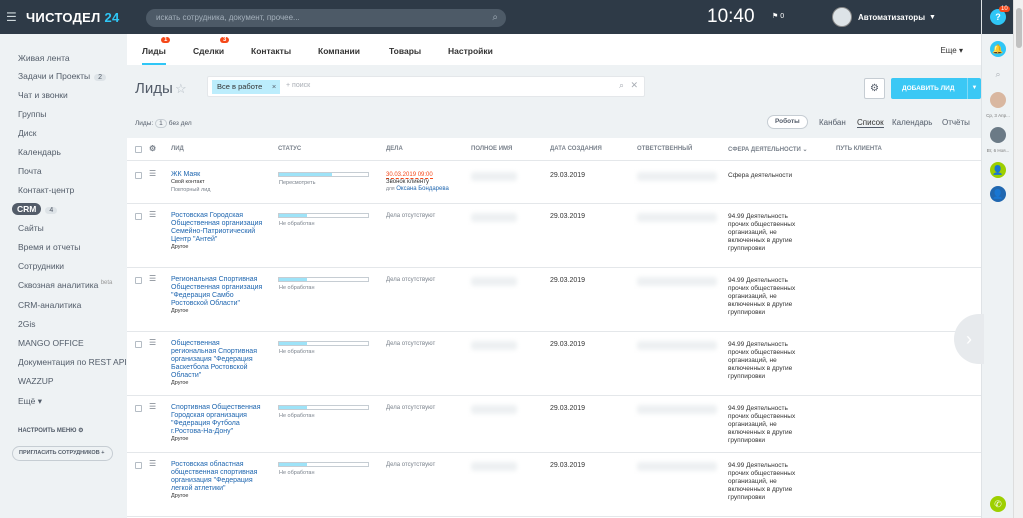  What do you see at coordinates (218, 182) in the screenshot?
I see `lead-name: ЖК Маяк Свой контакт Повторный лид` at bounding box center [218, 182].